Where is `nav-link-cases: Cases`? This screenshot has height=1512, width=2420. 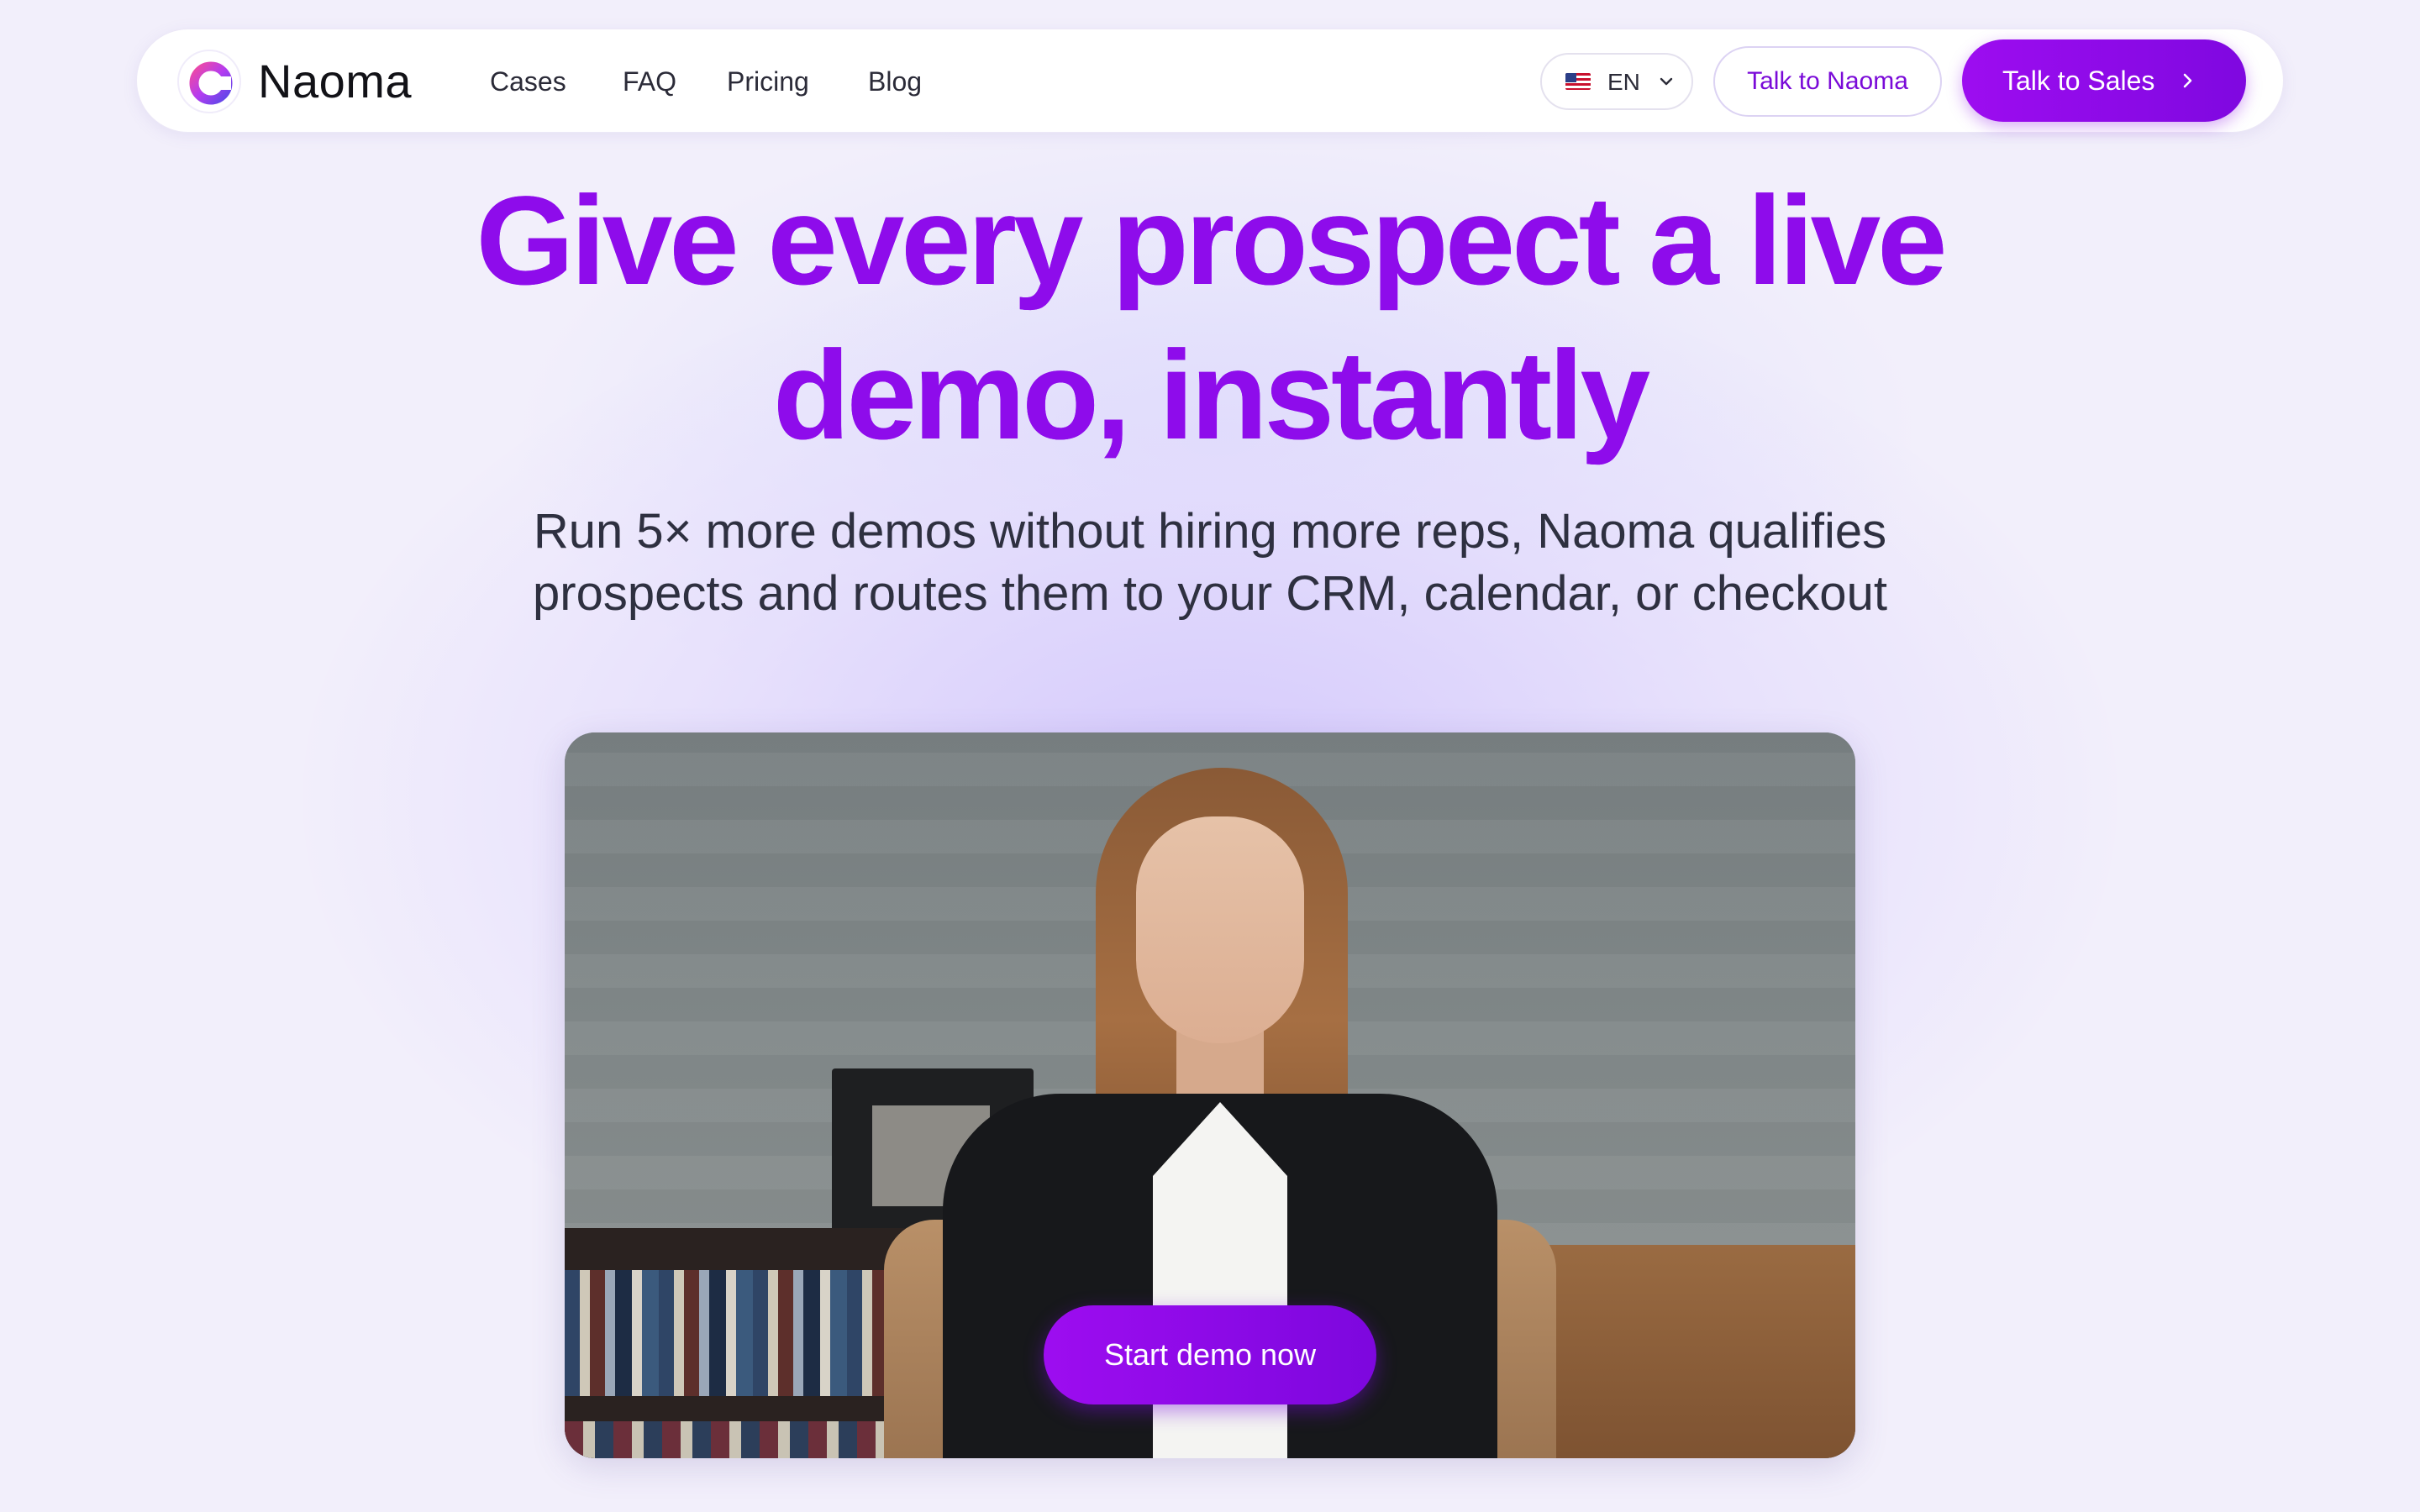
nav-link-cases: Cases is located at coordinates (528, 81).